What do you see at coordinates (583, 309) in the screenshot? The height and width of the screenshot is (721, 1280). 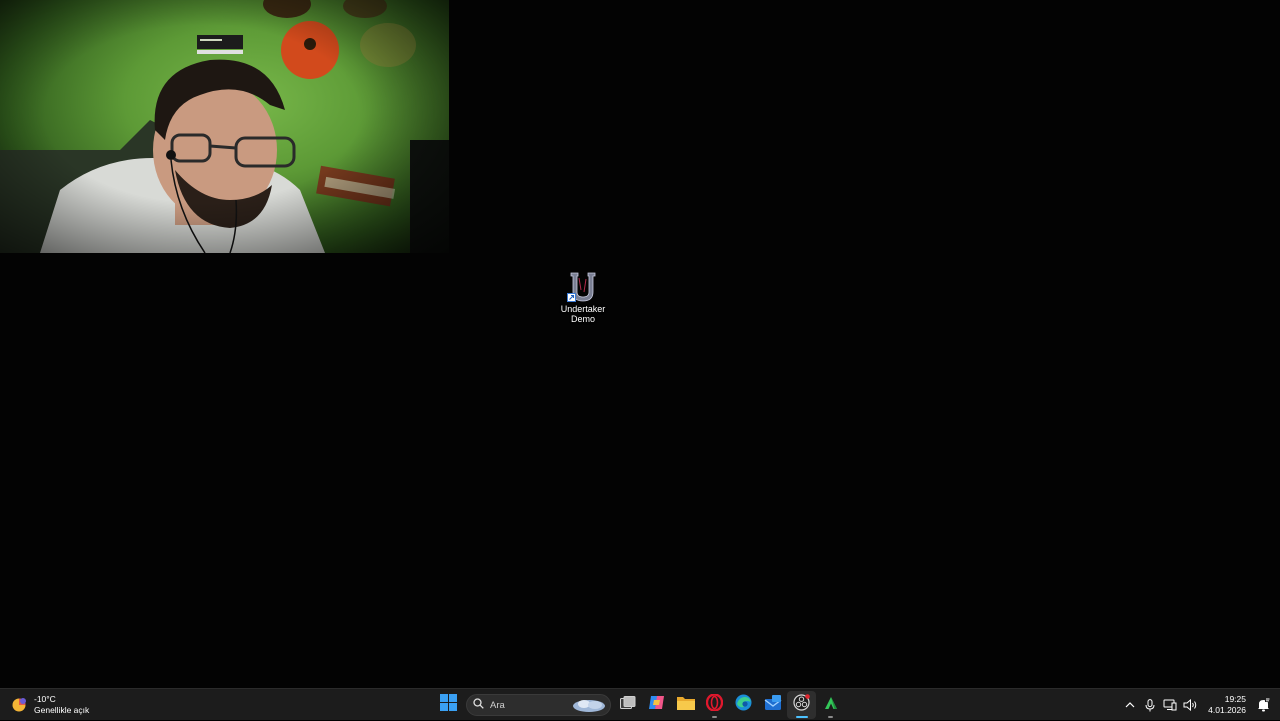 I see `shortcut-label-line1: Undertaker` at bounding box center [583, 309].